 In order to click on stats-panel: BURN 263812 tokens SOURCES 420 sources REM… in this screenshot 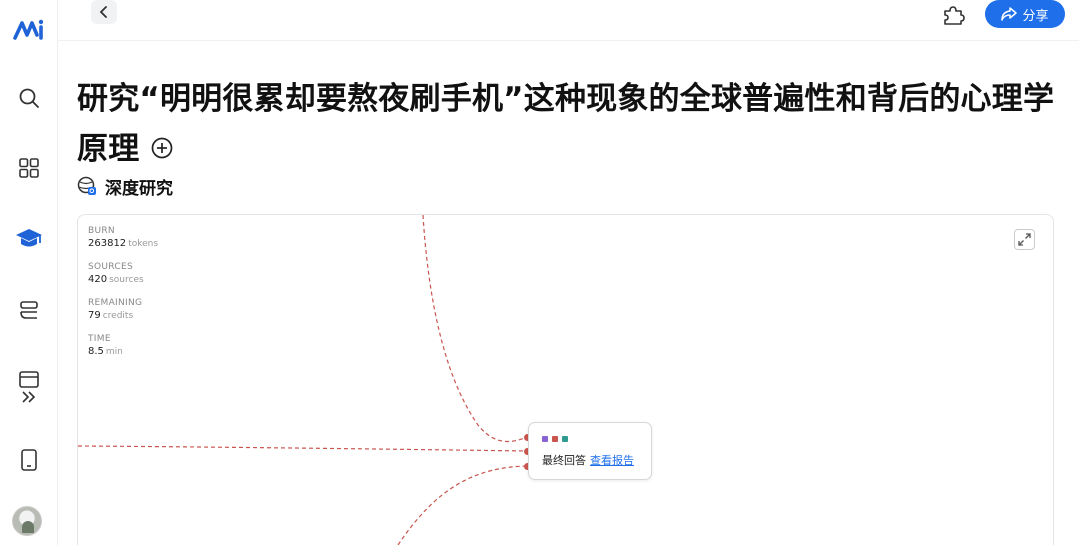, I will do `click(123, 297)`.